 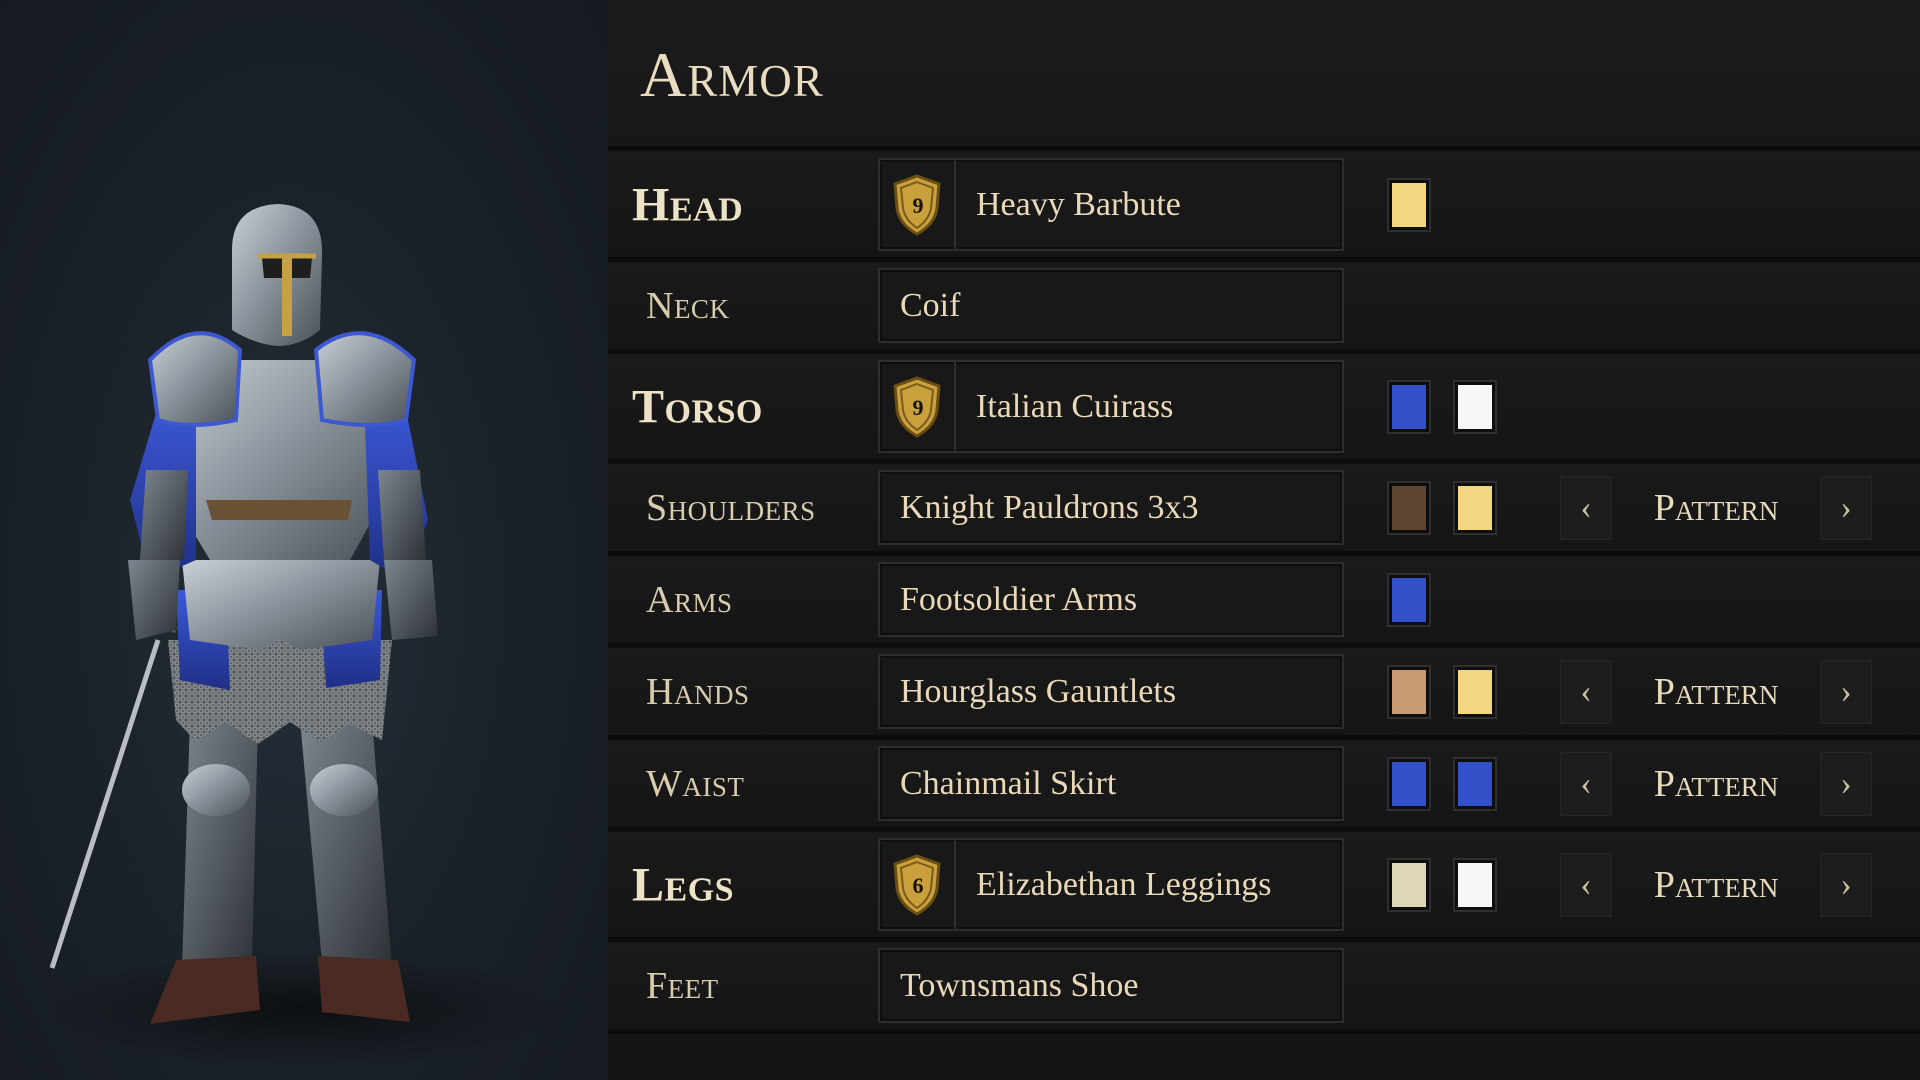 What do you see at coordinates (1264, 75) in the screenshot?
I see `panel-header: Armor` at bounding box center [1264, 75].